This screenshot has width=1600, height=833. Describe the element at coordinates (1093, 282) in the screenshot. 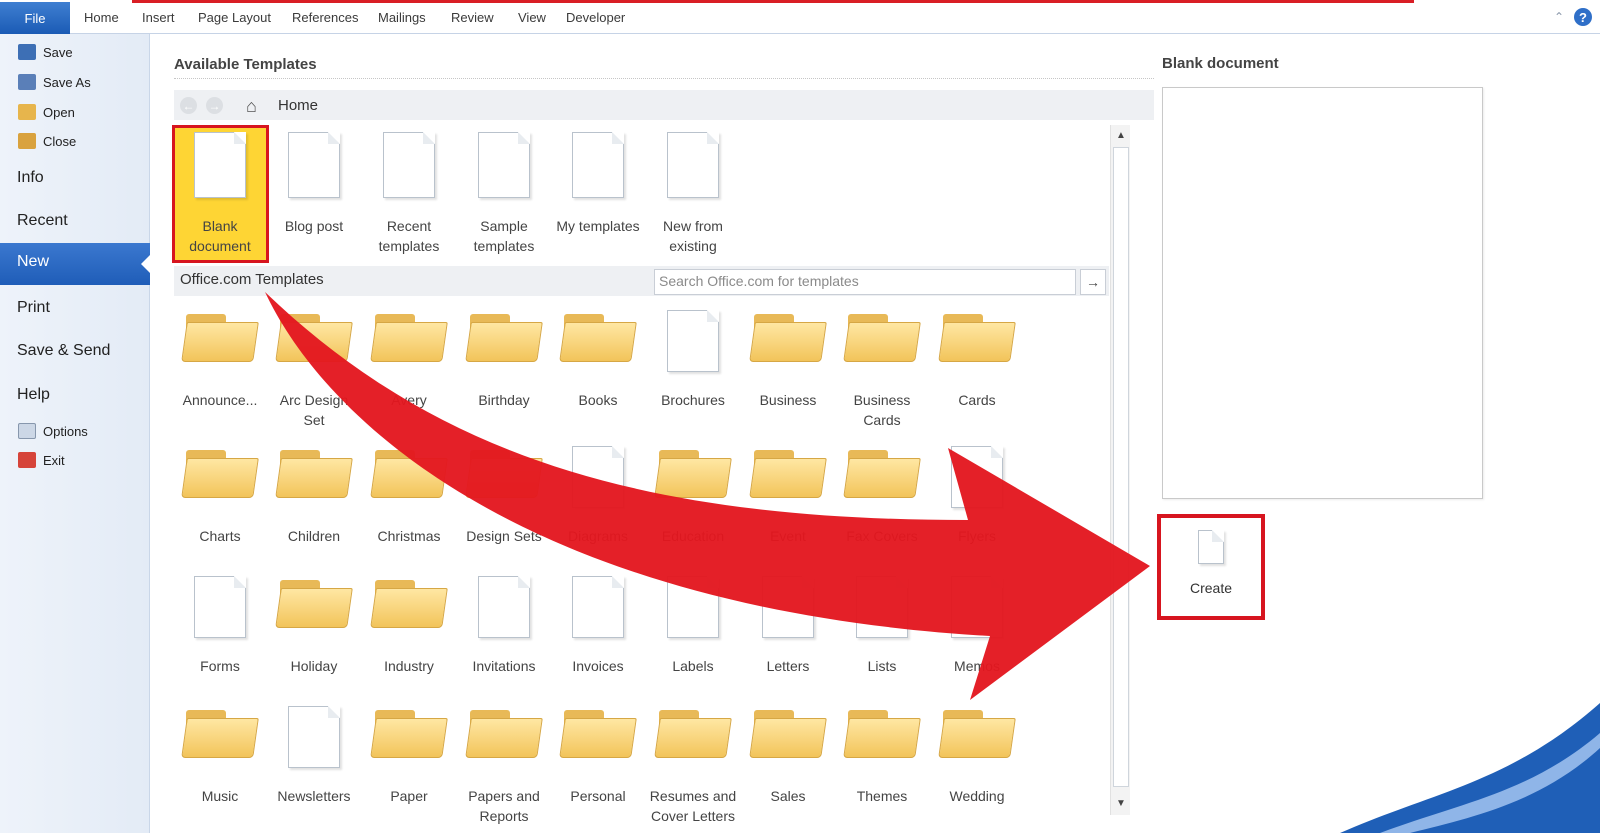

I see `search-go-arrow-icon: →` at that location.